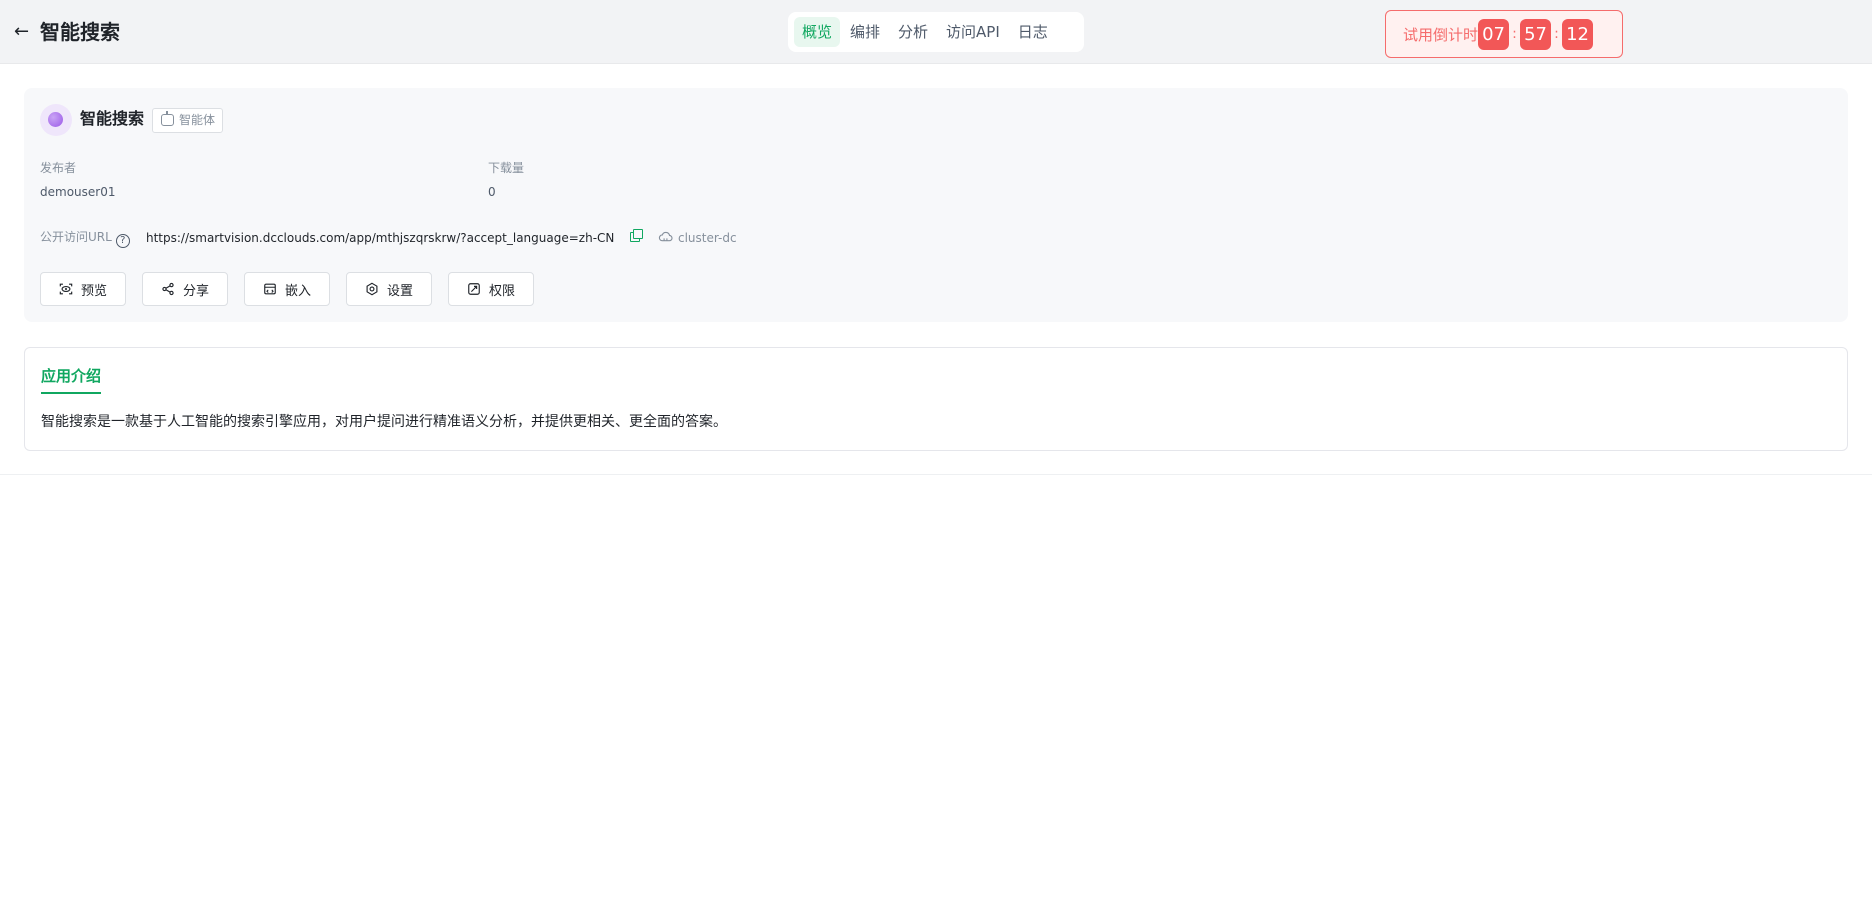  What do you see at coordinates (197, 120) in the screenshot?
I see `app-type-label: 智能体` at bounding box center [197, 120].